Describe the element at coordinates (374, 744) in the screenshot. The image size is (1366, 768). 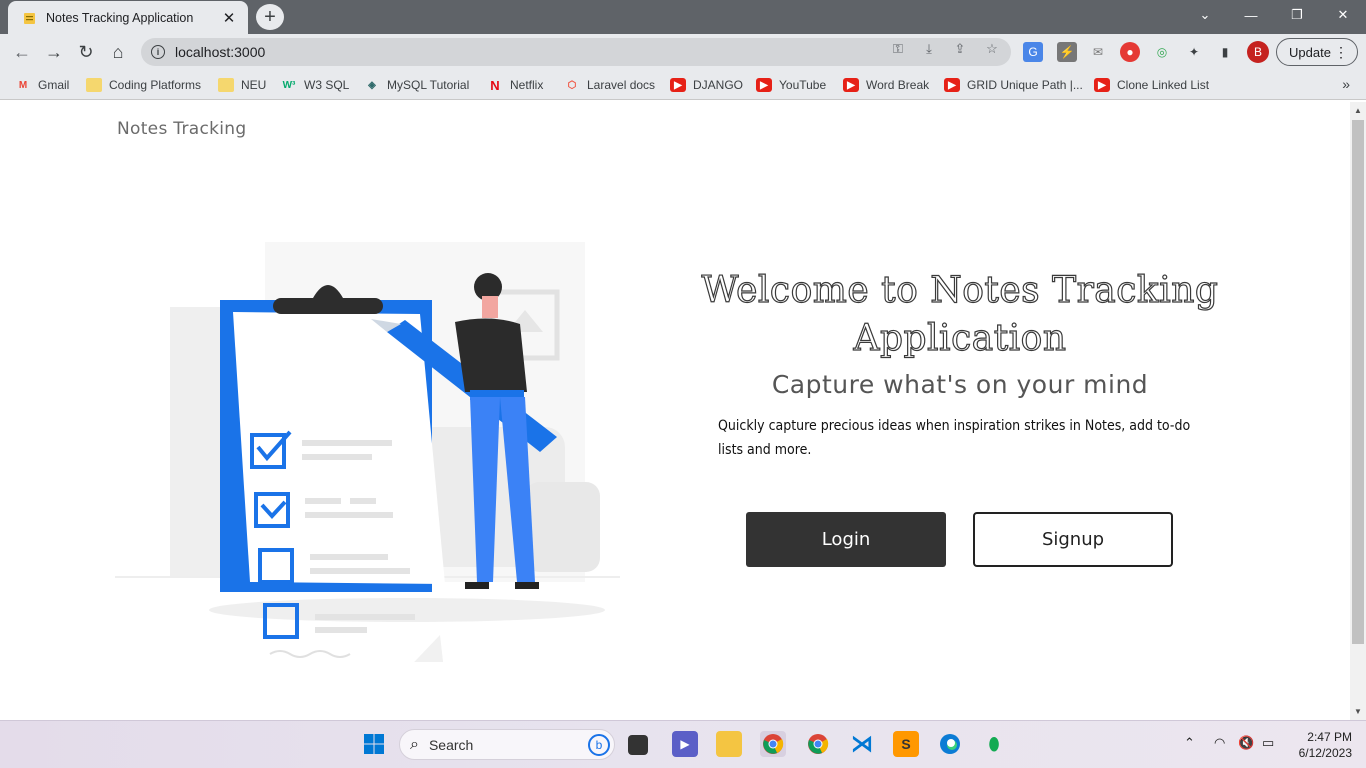
I see `windows-start-icon` at that location.